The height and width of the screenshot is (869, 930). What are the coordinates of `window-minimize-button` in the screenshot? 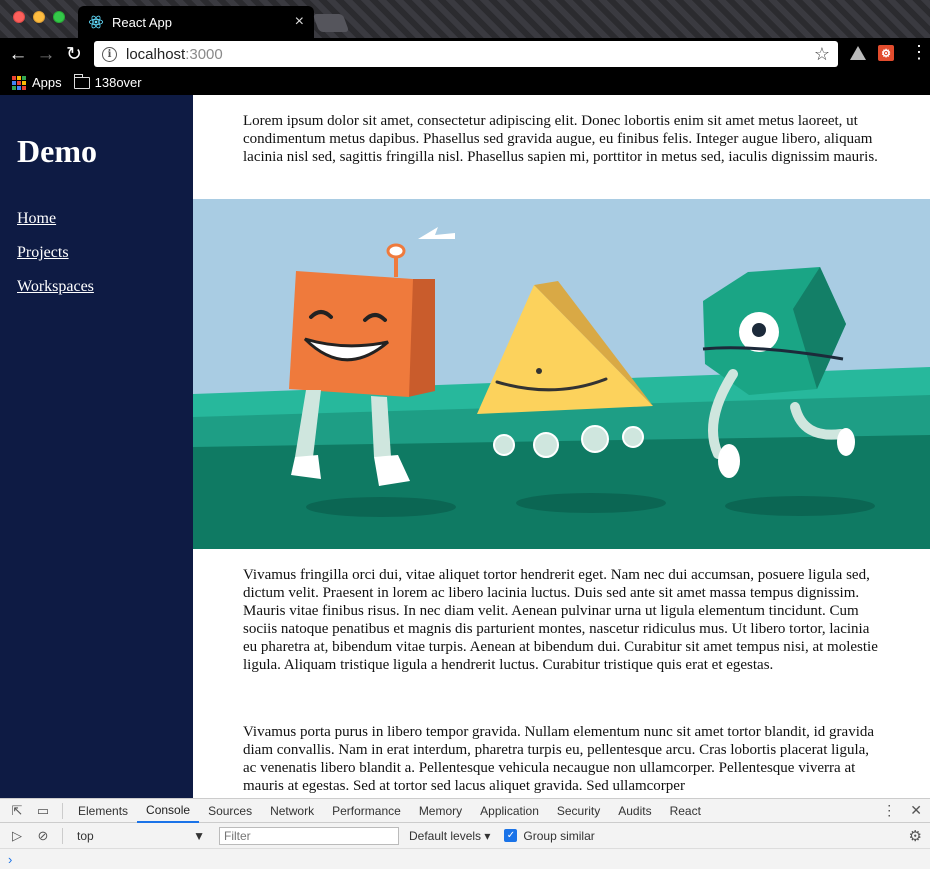 It's located at (39, 17).